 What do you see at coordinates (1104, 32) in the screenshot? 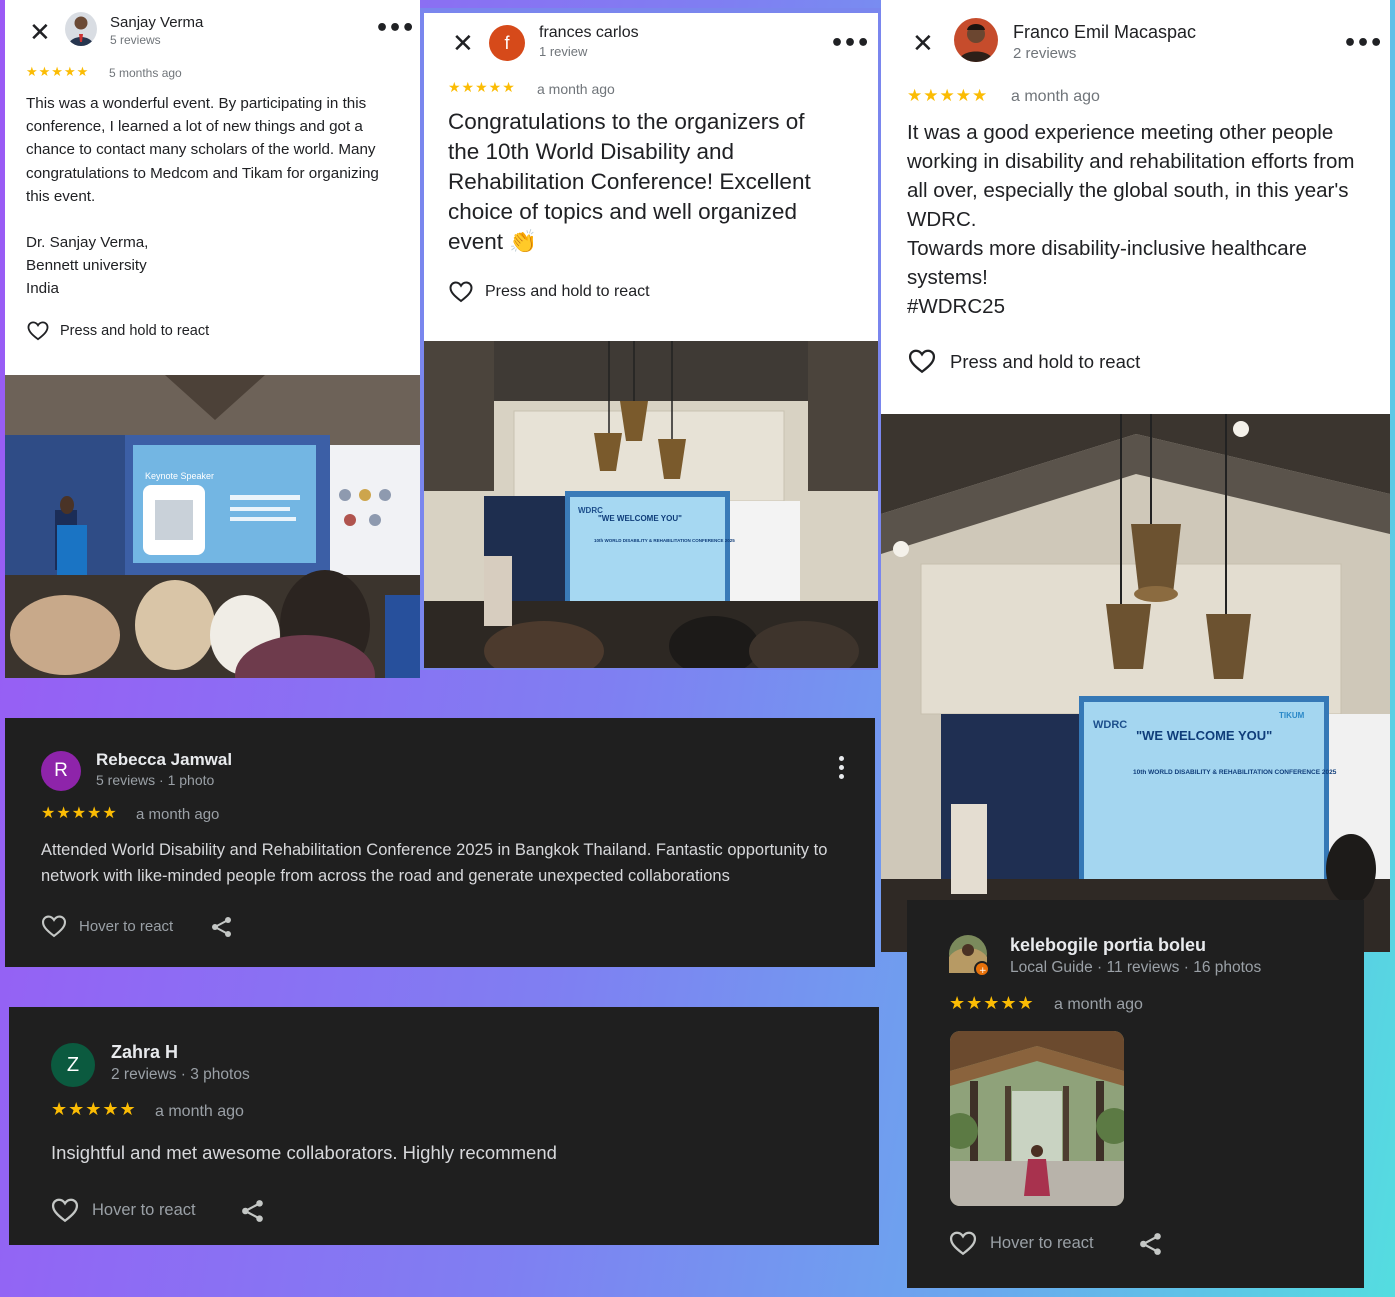
I see `reviewer-name: Franco Emil Macaspac` at bounding box center [1104, 32].